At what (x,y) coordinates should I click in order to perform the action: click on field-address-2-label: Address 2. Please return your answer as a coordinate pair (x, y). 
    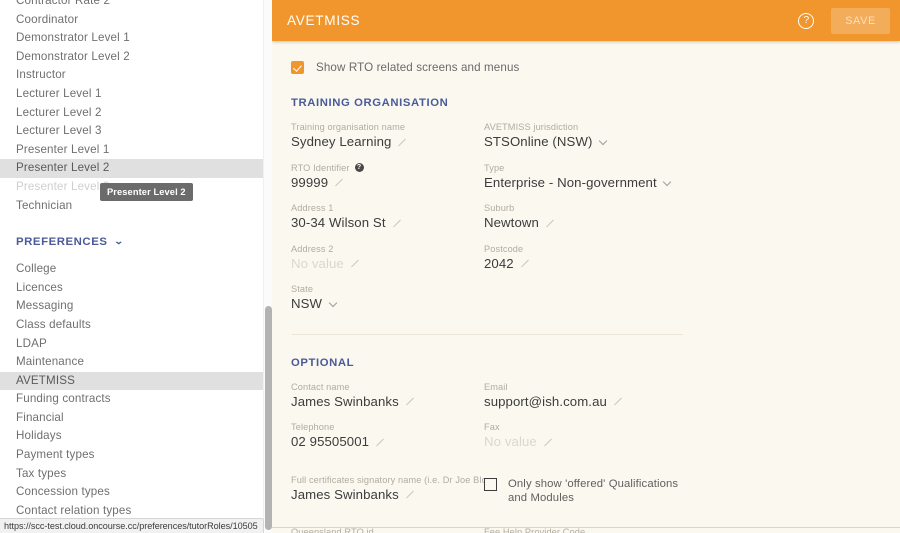
    Looking at the image, I should click on (387, 249).